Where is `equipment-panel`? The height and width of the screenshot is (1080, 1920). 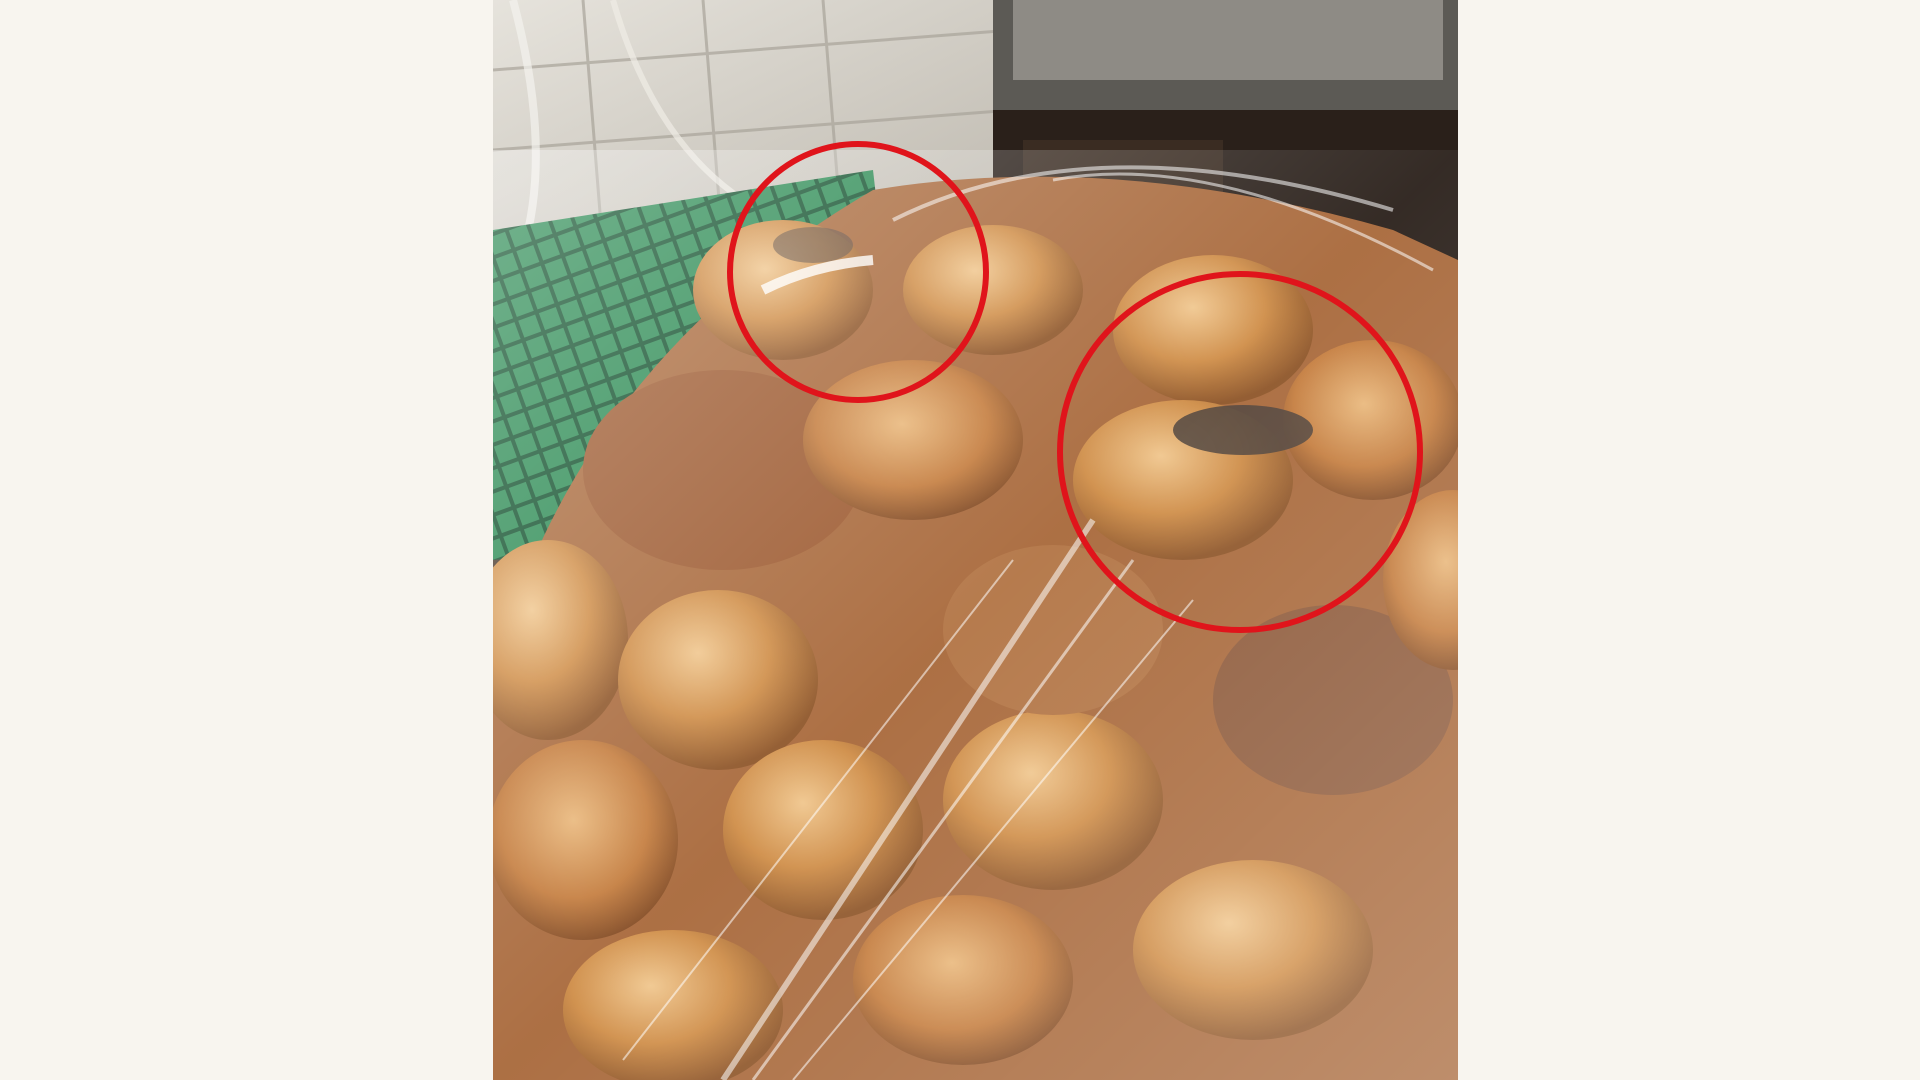
equipment-panel is located at coordinates (1228, 40).